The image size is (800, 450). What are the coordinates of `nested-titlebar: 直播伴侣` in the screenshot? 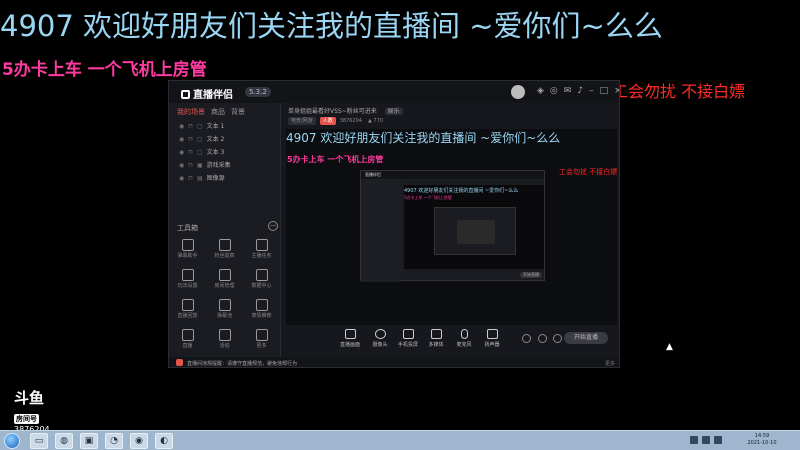 It's located at (452, 175).